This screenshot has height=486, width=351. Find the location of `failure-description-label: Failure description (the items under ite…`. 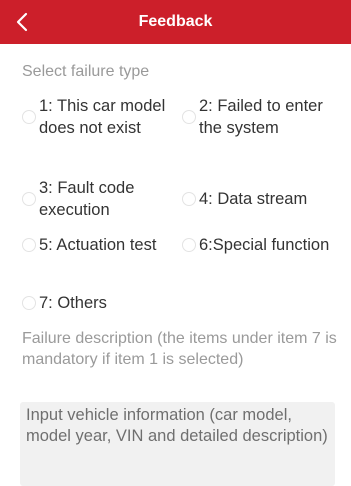

failure-description-label: Failure description (the items under ite… is located at coordinates (179, 349).